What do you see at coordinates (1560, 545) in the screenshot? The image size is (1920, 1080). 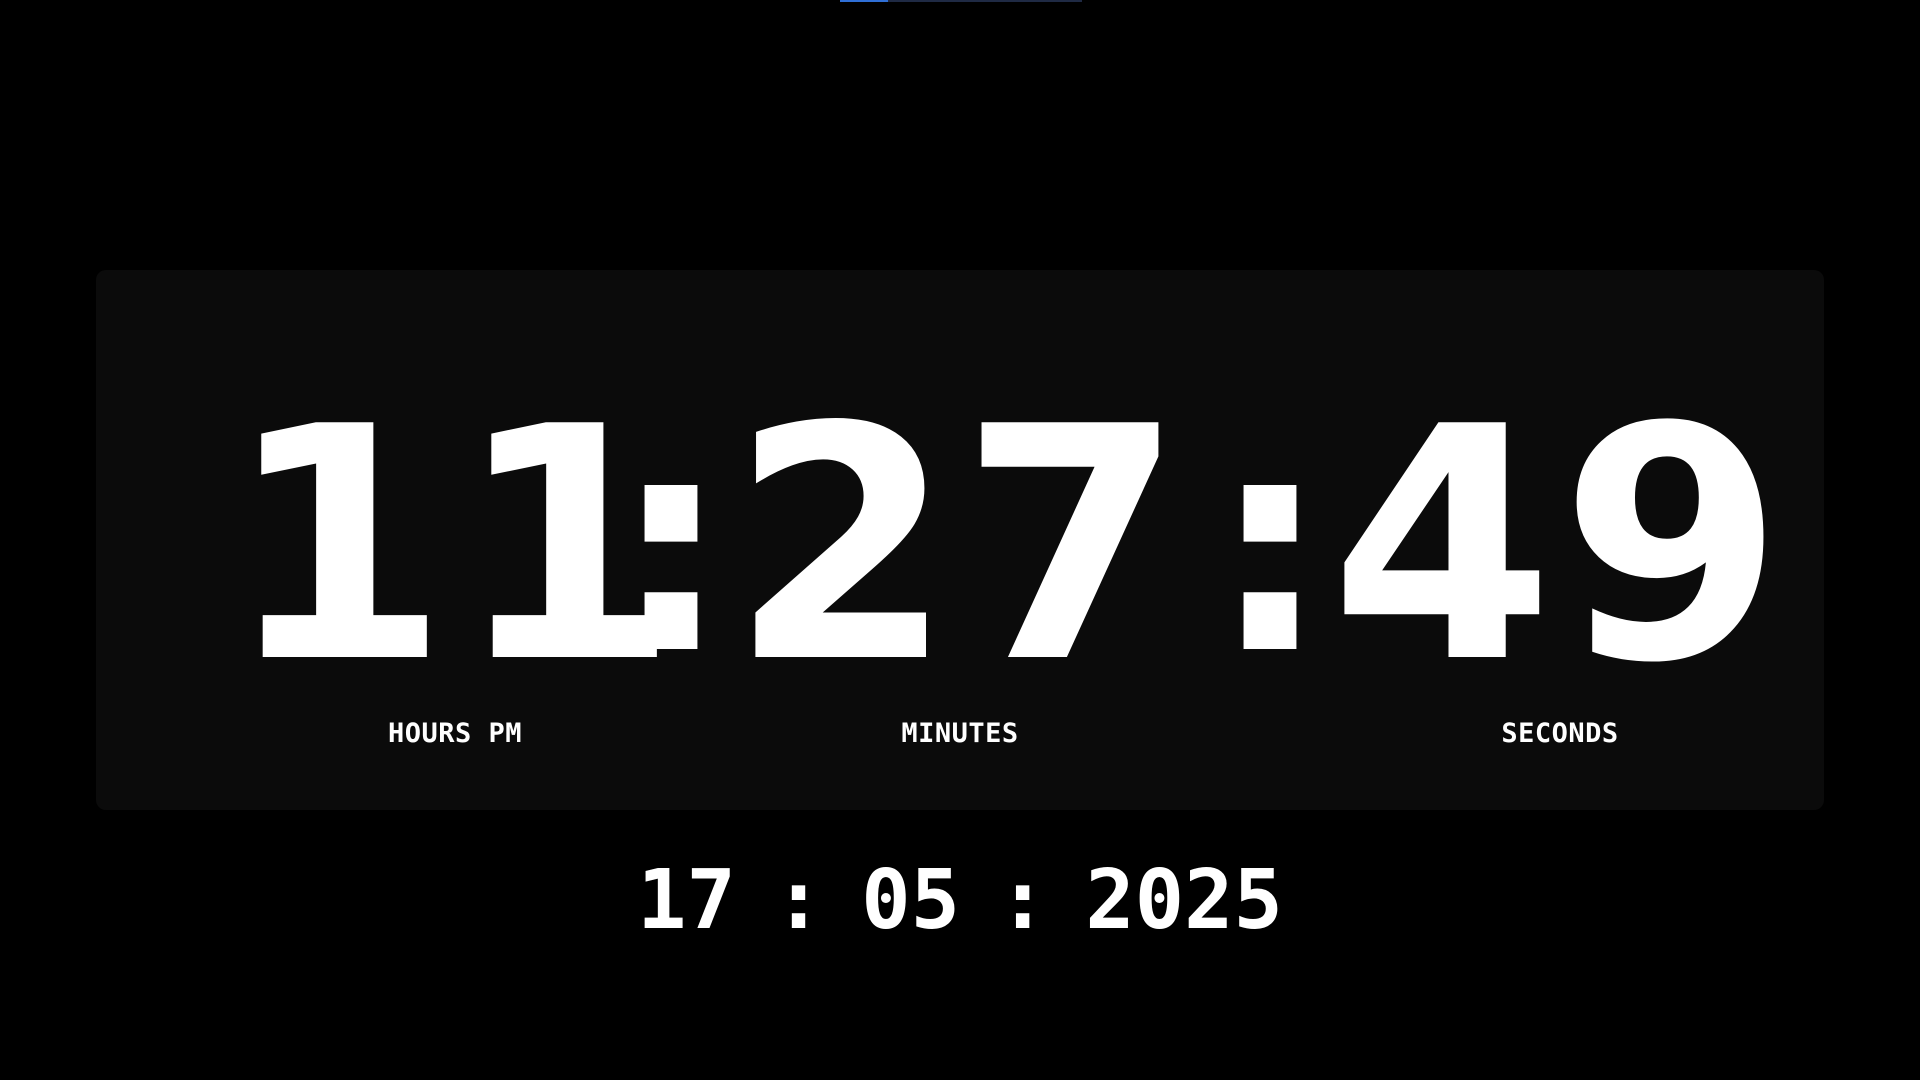 I see `seconds-value: 49` at bounding box center [1560, 545].